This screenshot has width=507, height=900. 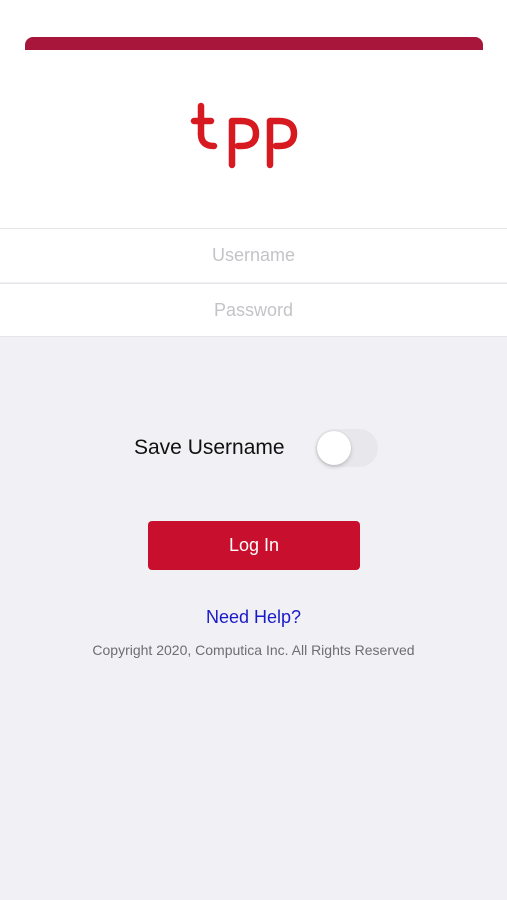 I want to click on login-button: Log In, so click(x=254, y=545).